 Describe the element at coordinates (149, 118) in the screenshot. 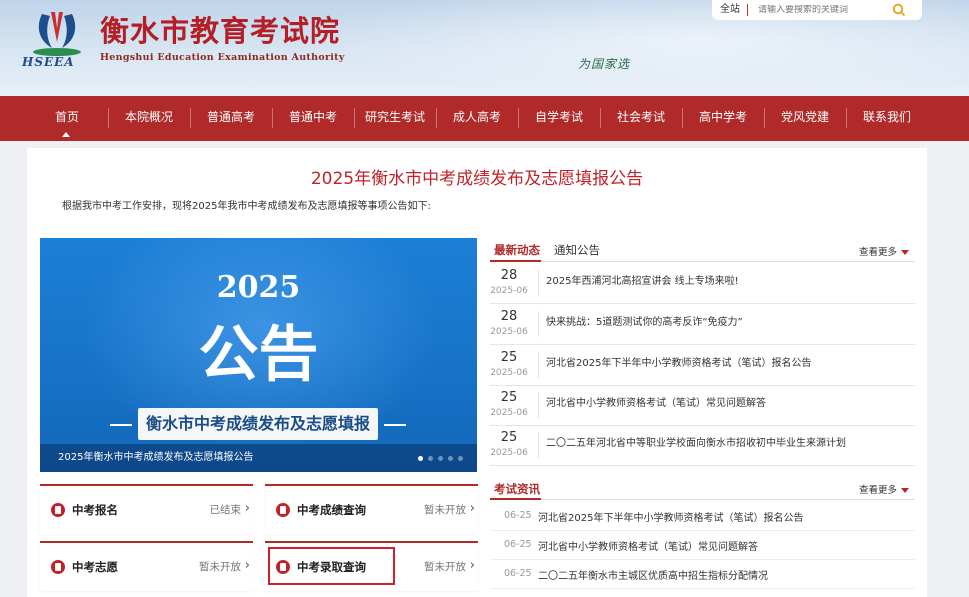

I see `nav-item-about: 本院概况` at that location.